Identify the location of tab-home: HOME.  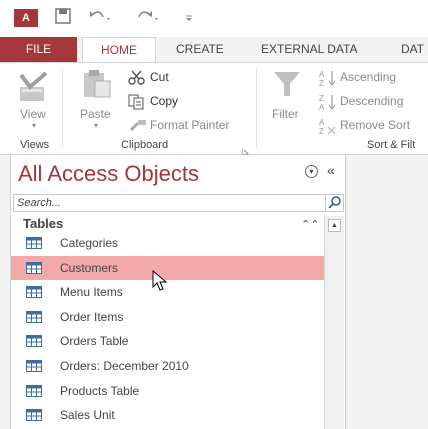
(119, 50).